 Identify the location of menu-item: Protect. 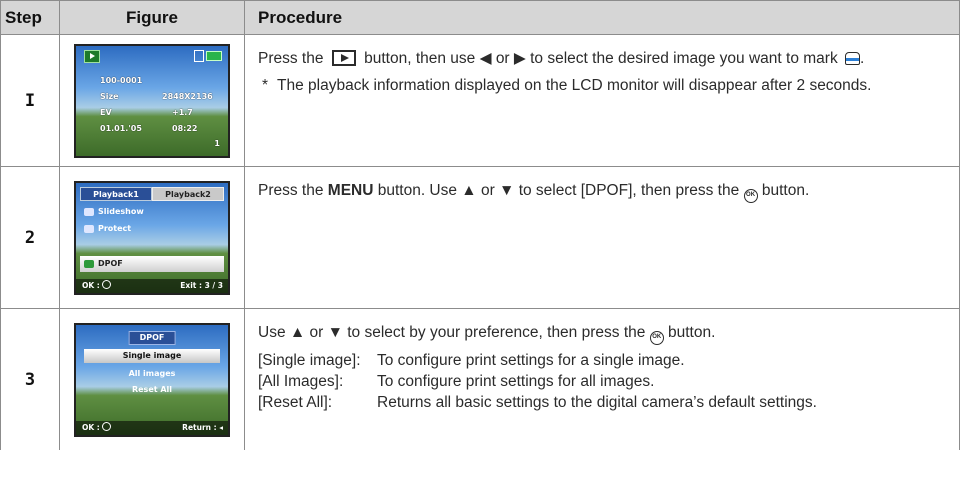
(152, 229).